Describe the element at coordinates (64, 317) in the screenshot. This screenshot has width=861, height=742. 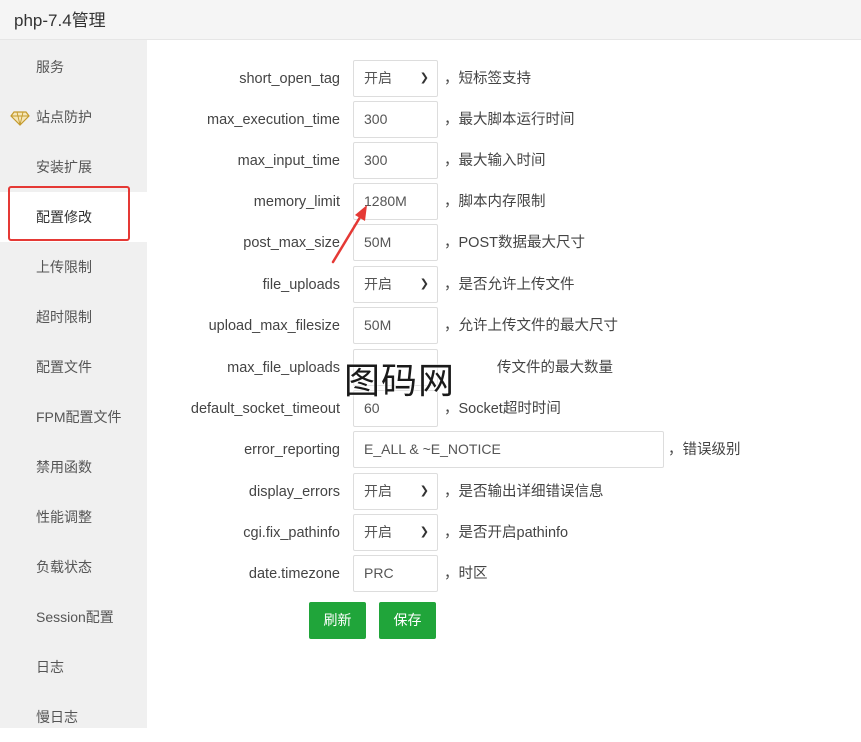
I see `sidebar-item-label: 超时限制` at that location.